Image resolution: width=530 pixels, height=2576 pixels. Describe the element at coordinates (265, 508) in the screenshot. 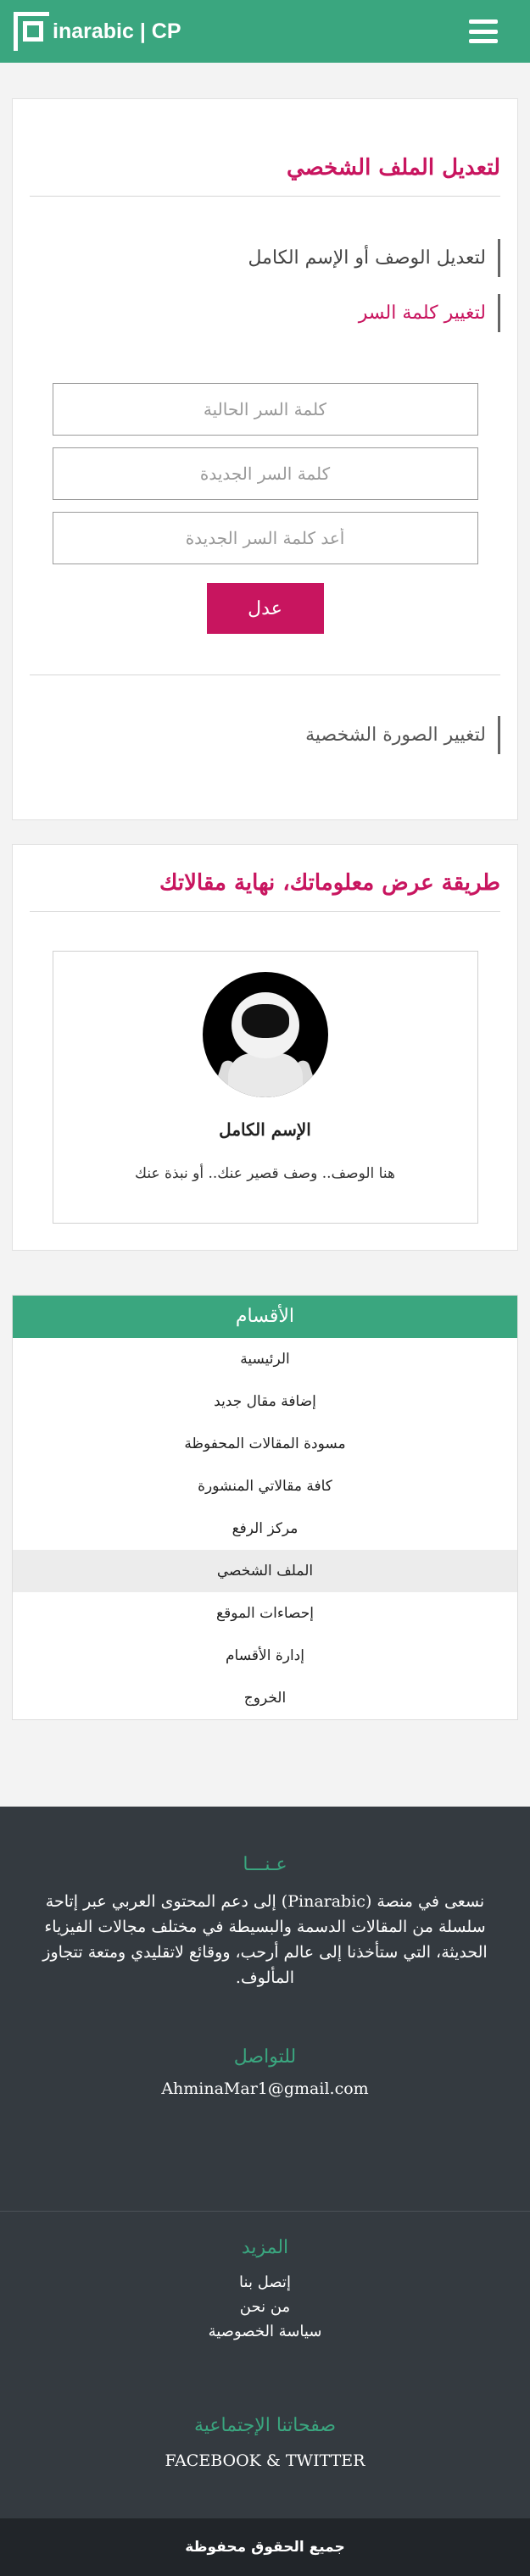

I see `change-password-form: عدل` at that location.